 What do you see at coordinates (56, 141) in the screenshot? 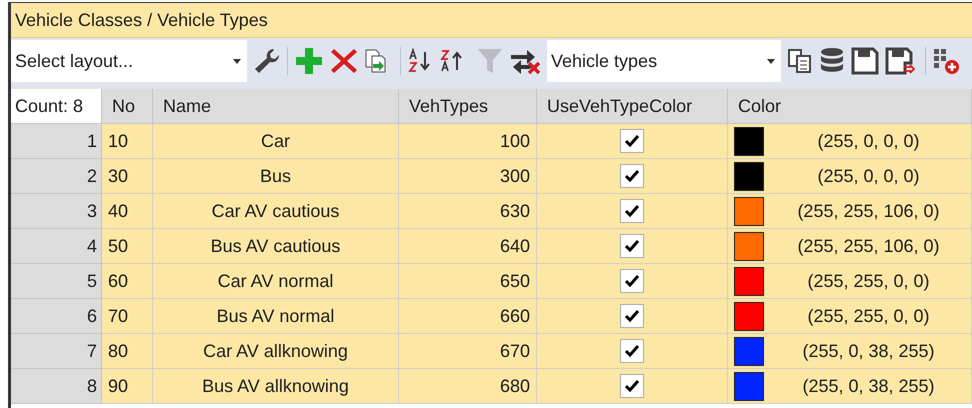
I see `row-header: 1` at bounding box center [56, 141].